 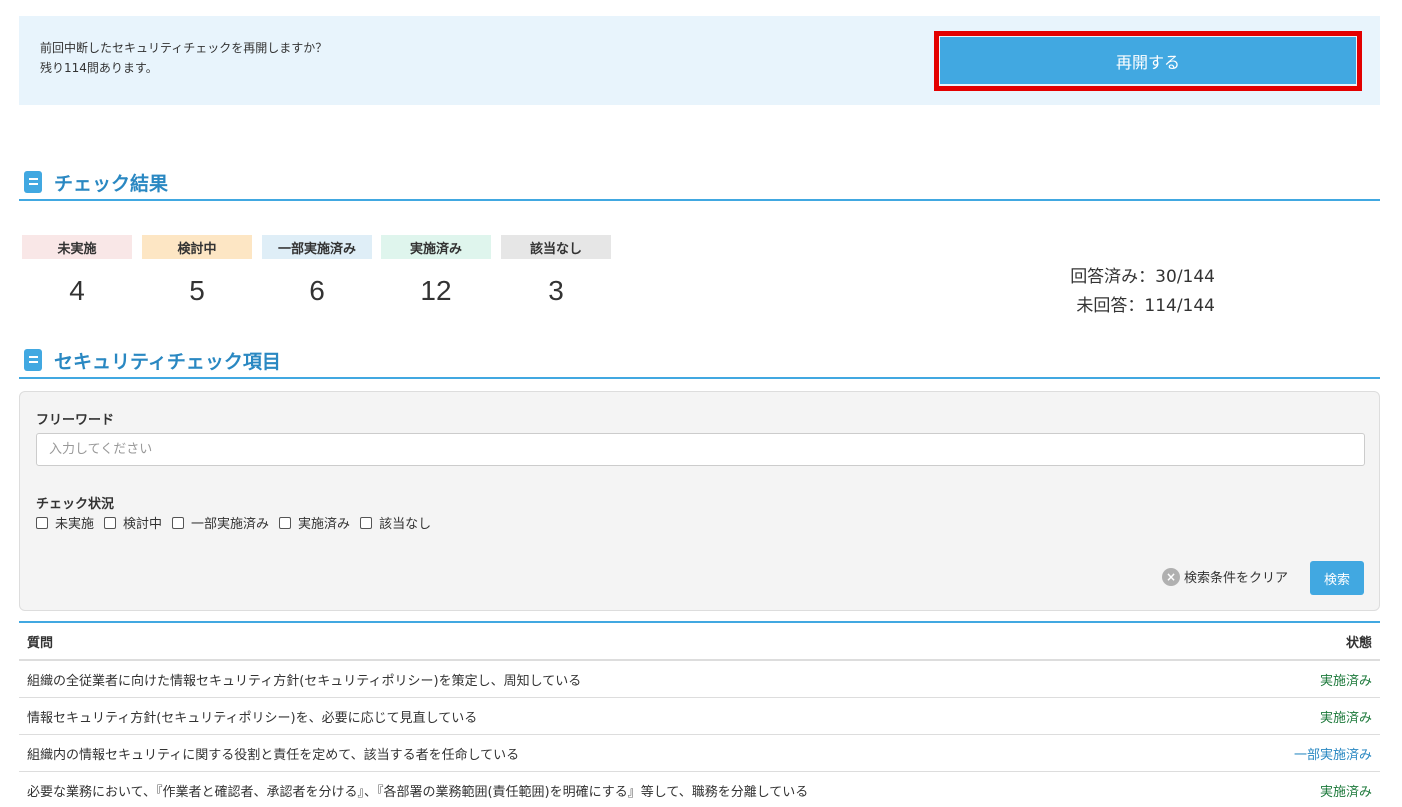 What do you see at coordinates (167, 362) in the screenshot?
I see `check-items-title: セキュリティチェック項目` at bounding box center [167, 362].